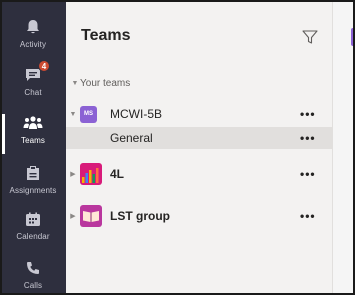 The image size is (355, 295). What do you see at coordinates (105, 83) in the screenshot?
I see `section-label: Your teams` at bounding box center [105, 83].